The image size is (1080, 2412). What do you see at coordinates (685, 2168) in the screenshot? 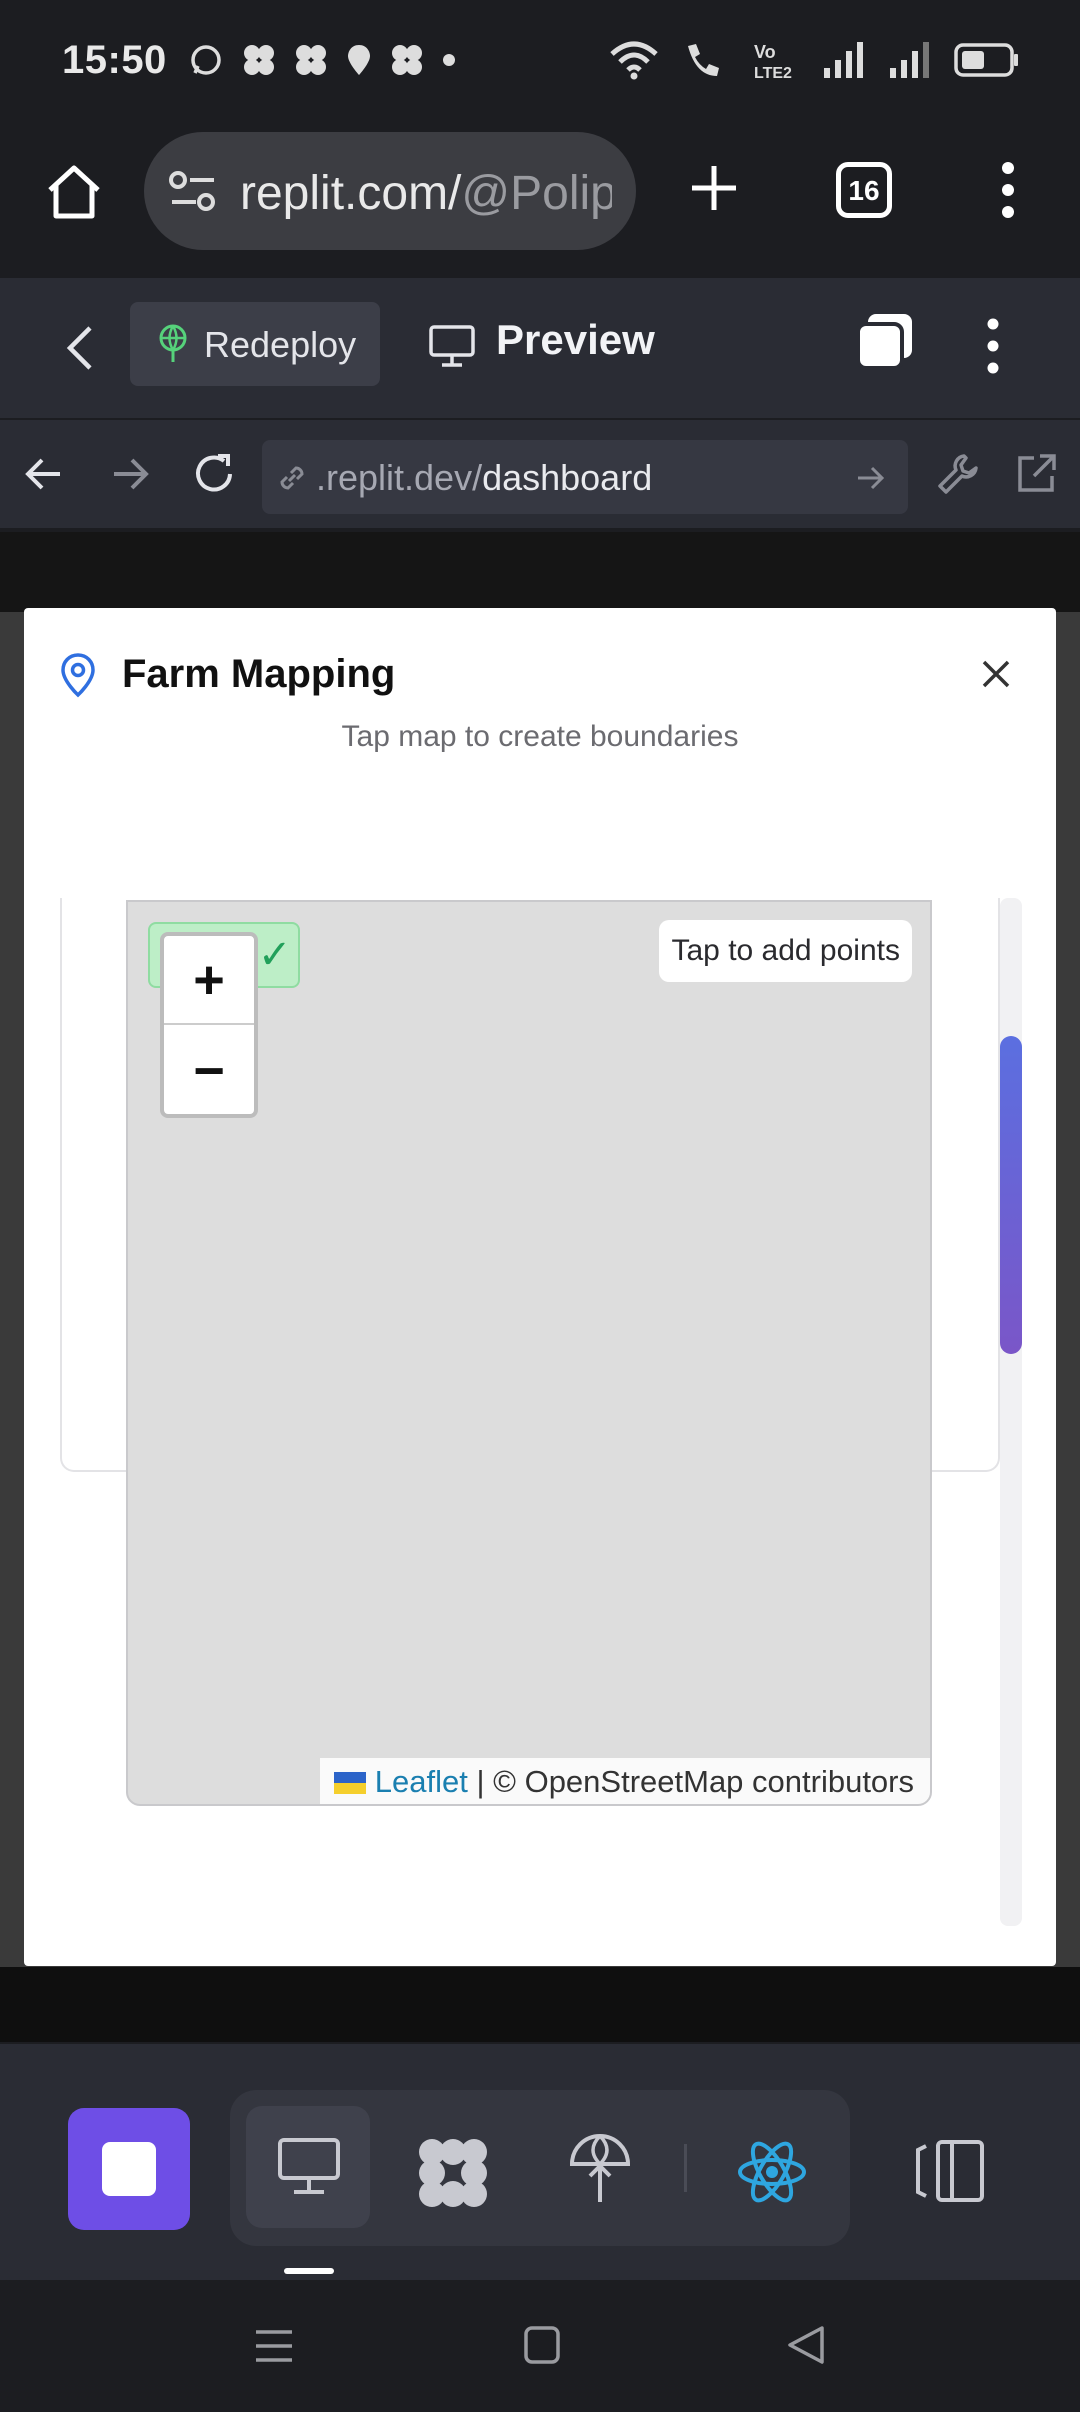
I see `tool-divider` at bounding box center [685, 2168].